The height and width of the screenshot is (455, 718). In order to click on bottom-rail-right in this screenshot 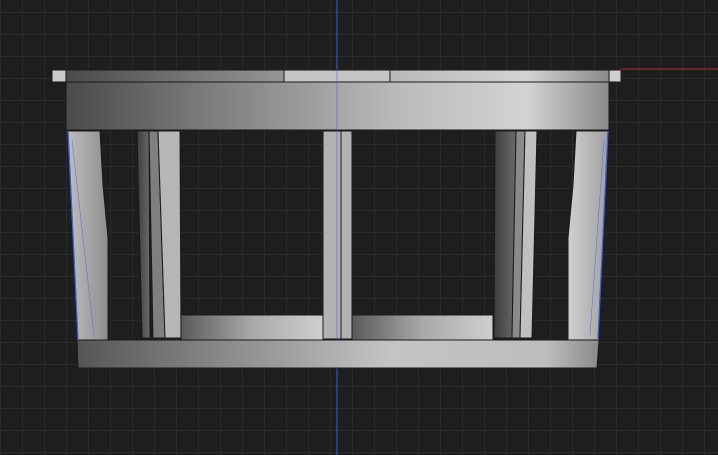, I will do `click(422, 327)`.